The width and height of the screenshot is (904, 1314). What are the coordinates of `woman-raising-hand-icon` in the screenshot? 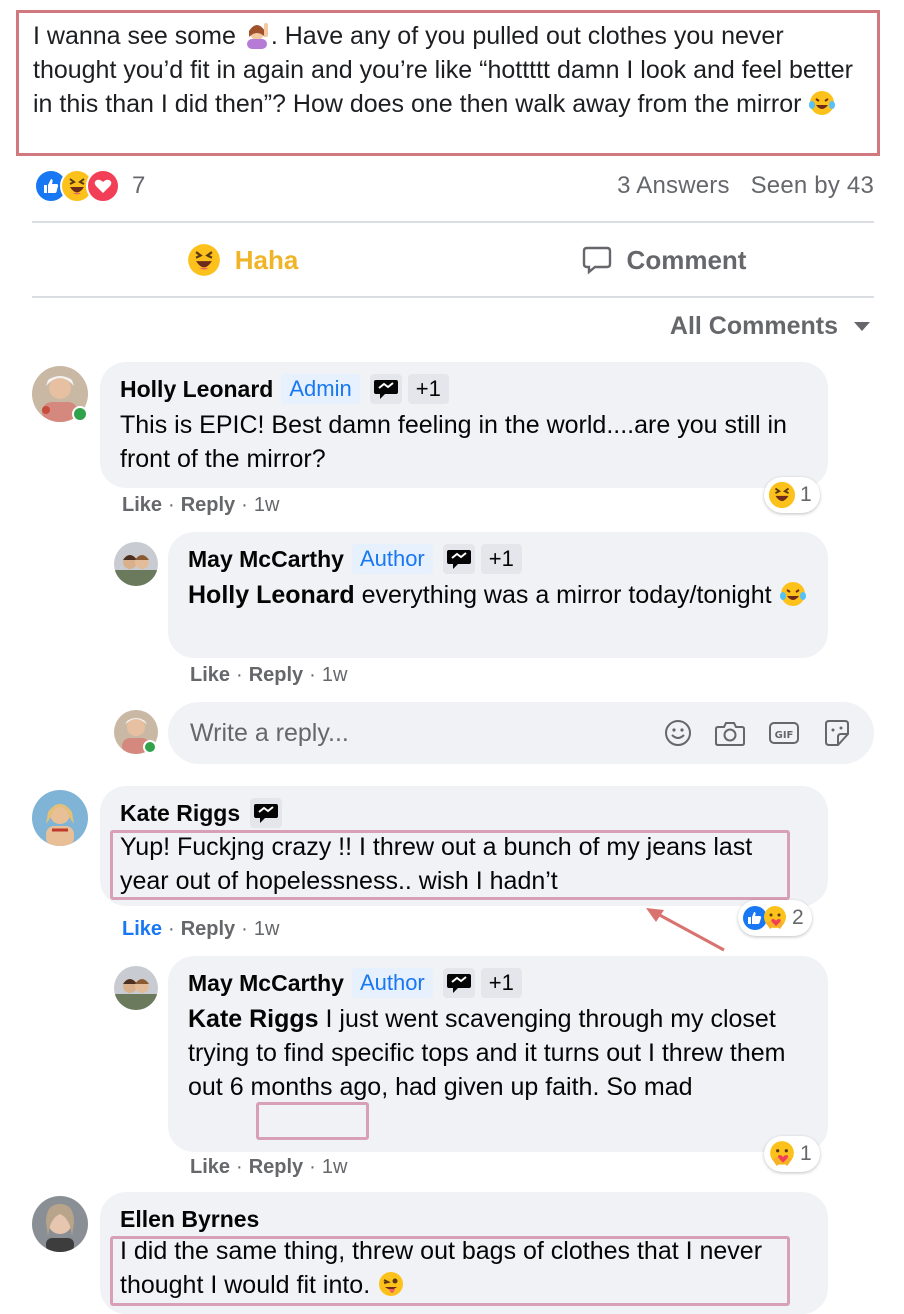 It's located at (257, 35).